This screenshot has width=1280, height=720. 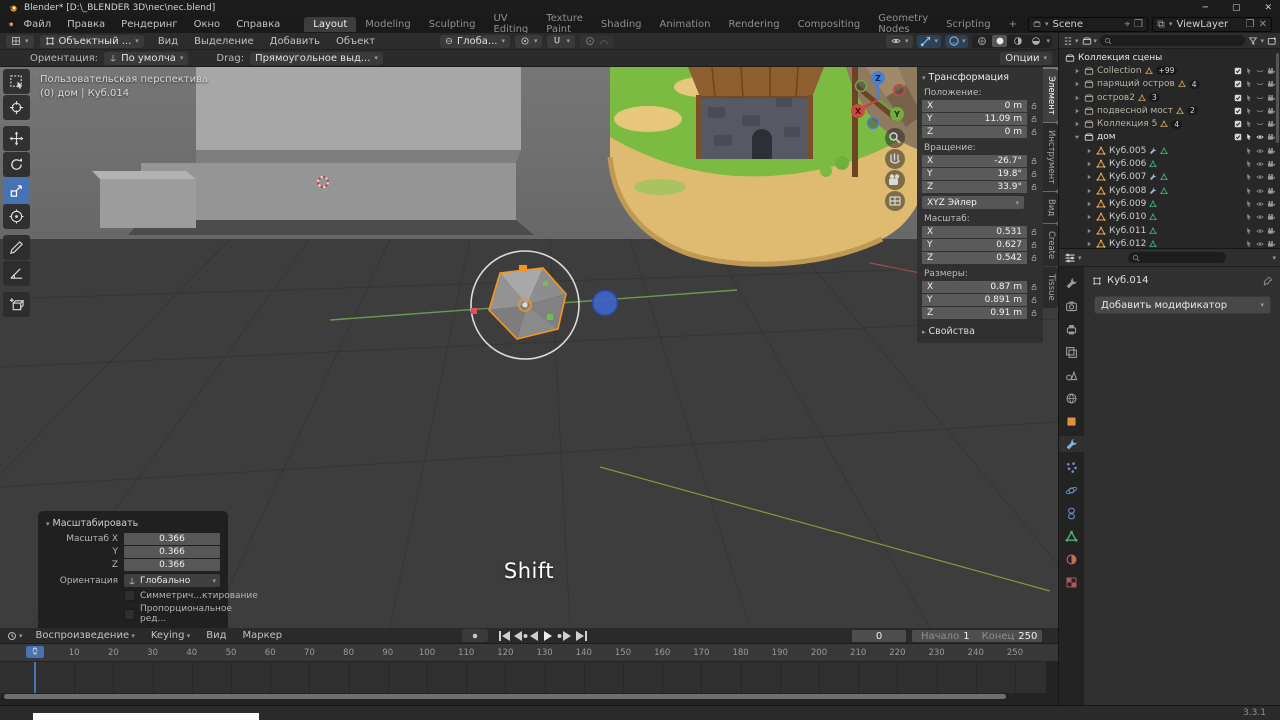 What do you see at coordinates (981, 41) in the screenshot?
I see `shading-wireframe-button` at bounding box center [981, 41].